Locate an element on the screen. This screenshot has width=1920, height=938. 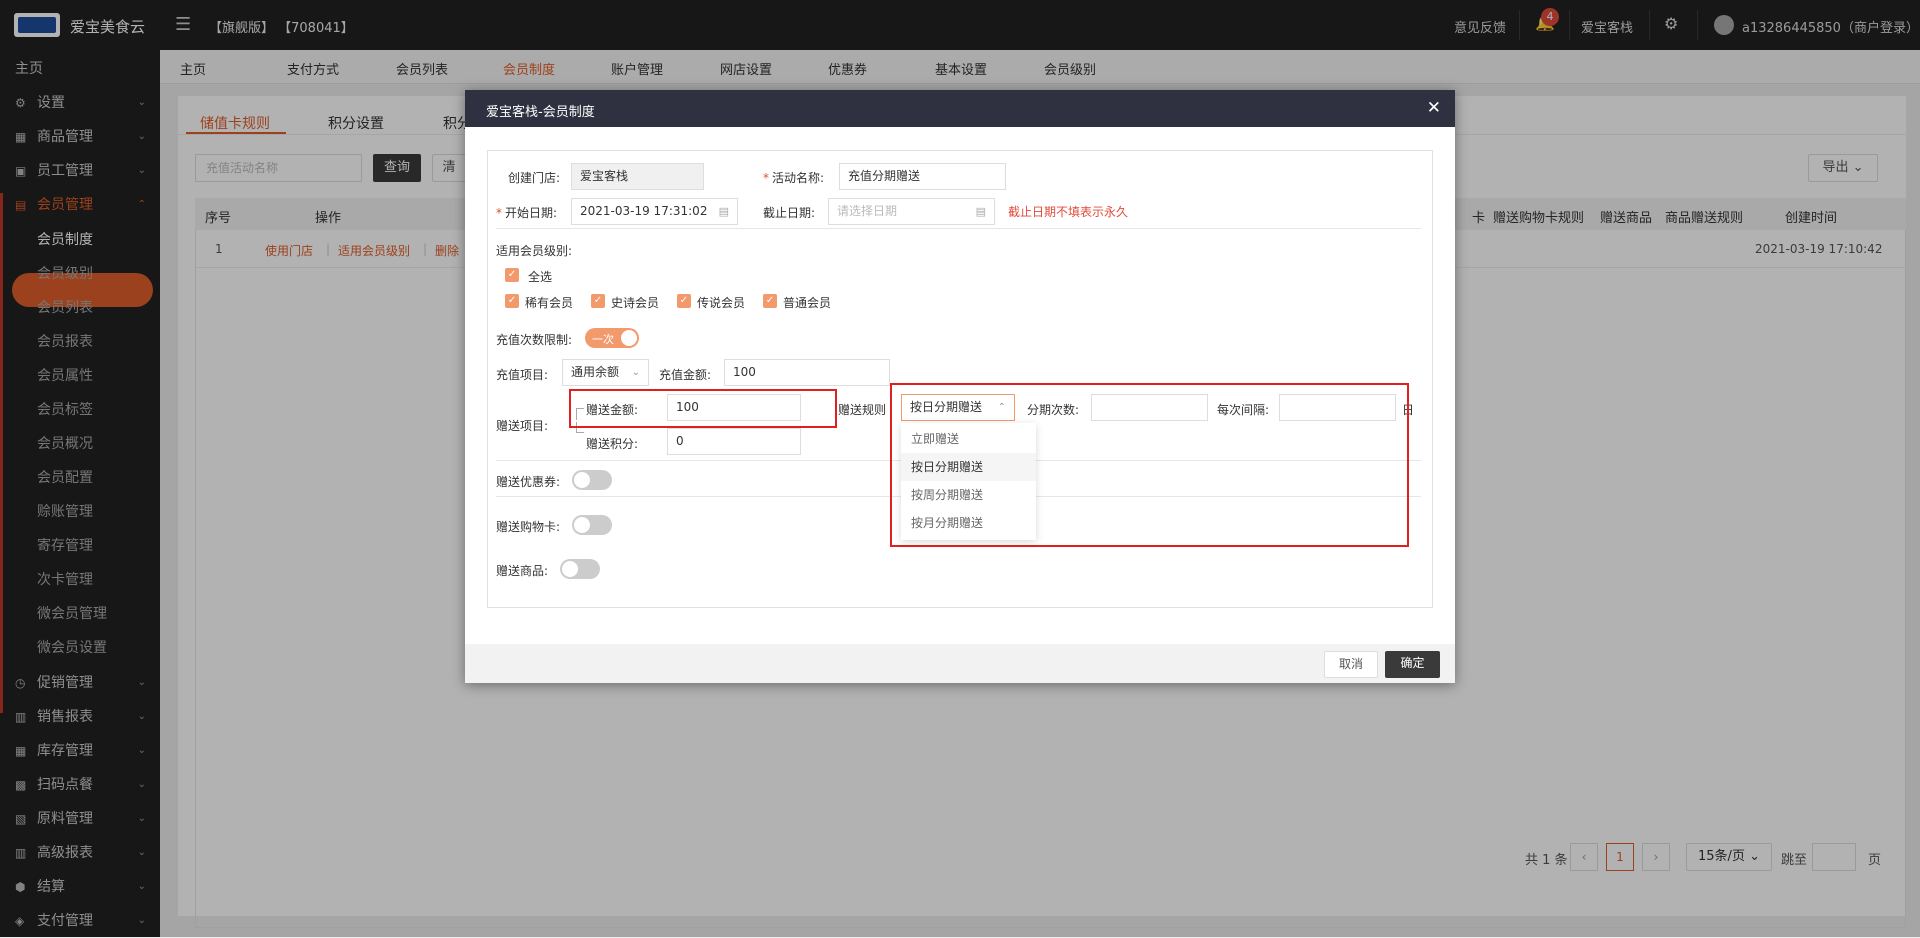
level-label: 传说会员 is located at coordinates (721, 303).